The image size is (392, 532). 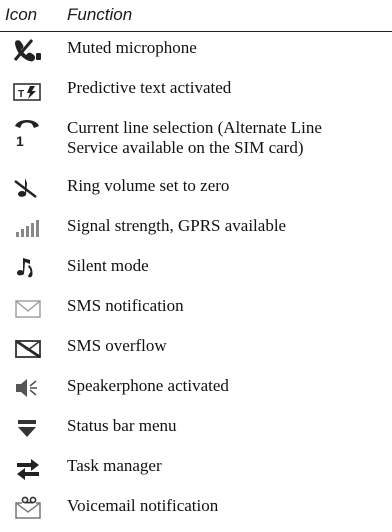 What do you see at coordinates (196, 31) in the screenshot?
I see `header-divider` at bounding box center [196, 31].